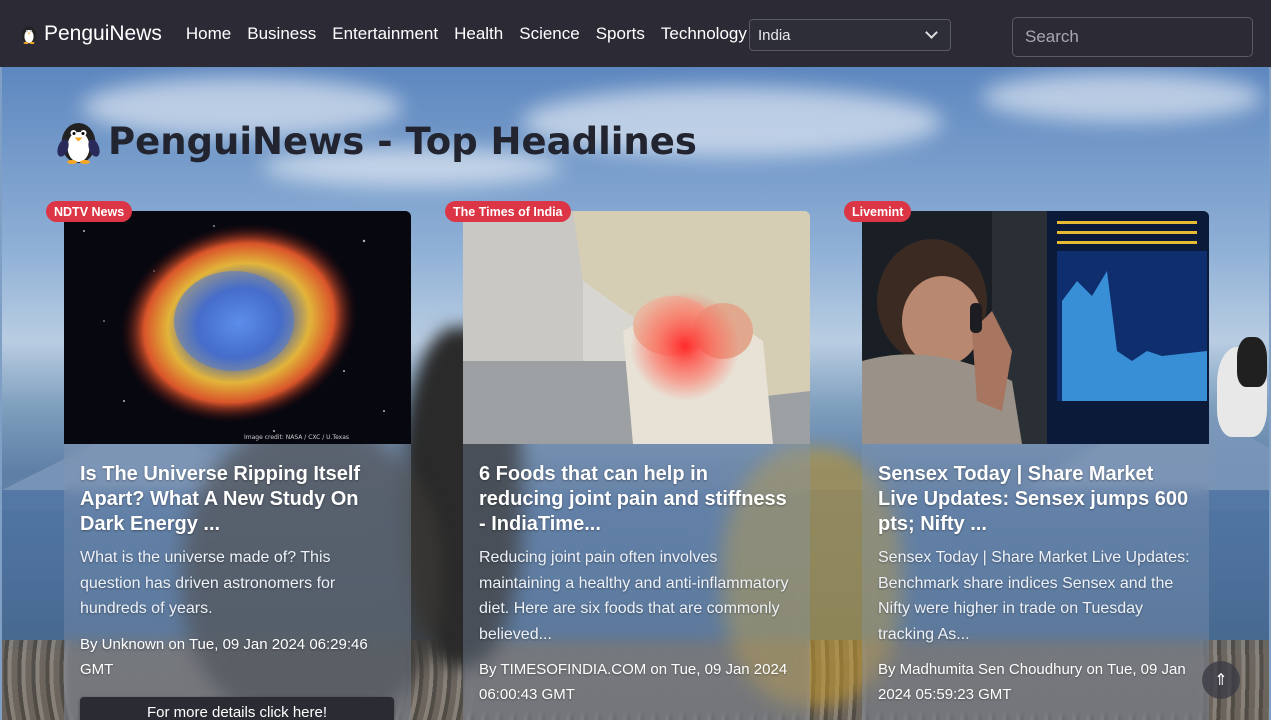 Image resolution: width=1271 pixels, height=720 pixels. What do you see at coordinates (281, 34) in the screenshot?
I see `nav-link-business: Business` at bounding box center [281, 34].